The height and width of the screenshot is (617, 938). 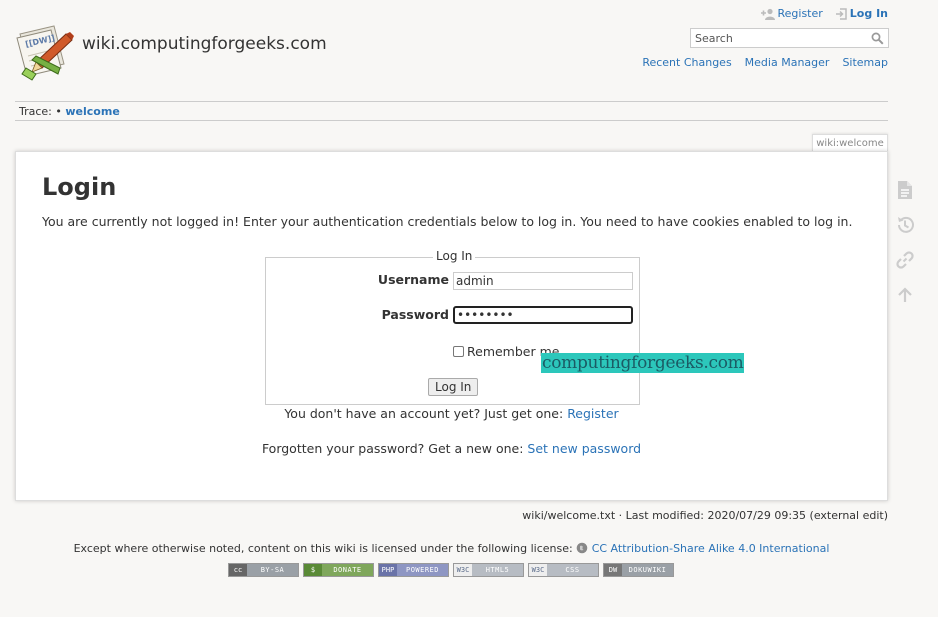 I want to click on password-label: Password, so click(x=415, y=314).